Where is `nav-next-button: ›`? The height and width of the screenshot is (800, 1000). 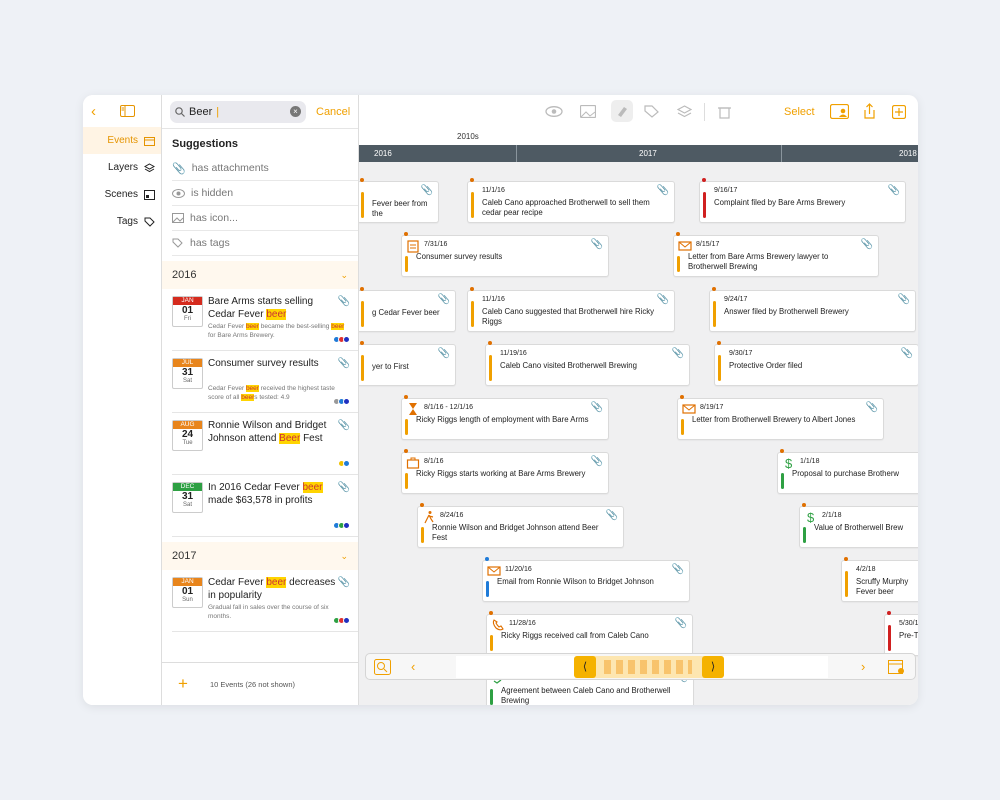 nav-next-button: › is located at coordinates (863, 666).